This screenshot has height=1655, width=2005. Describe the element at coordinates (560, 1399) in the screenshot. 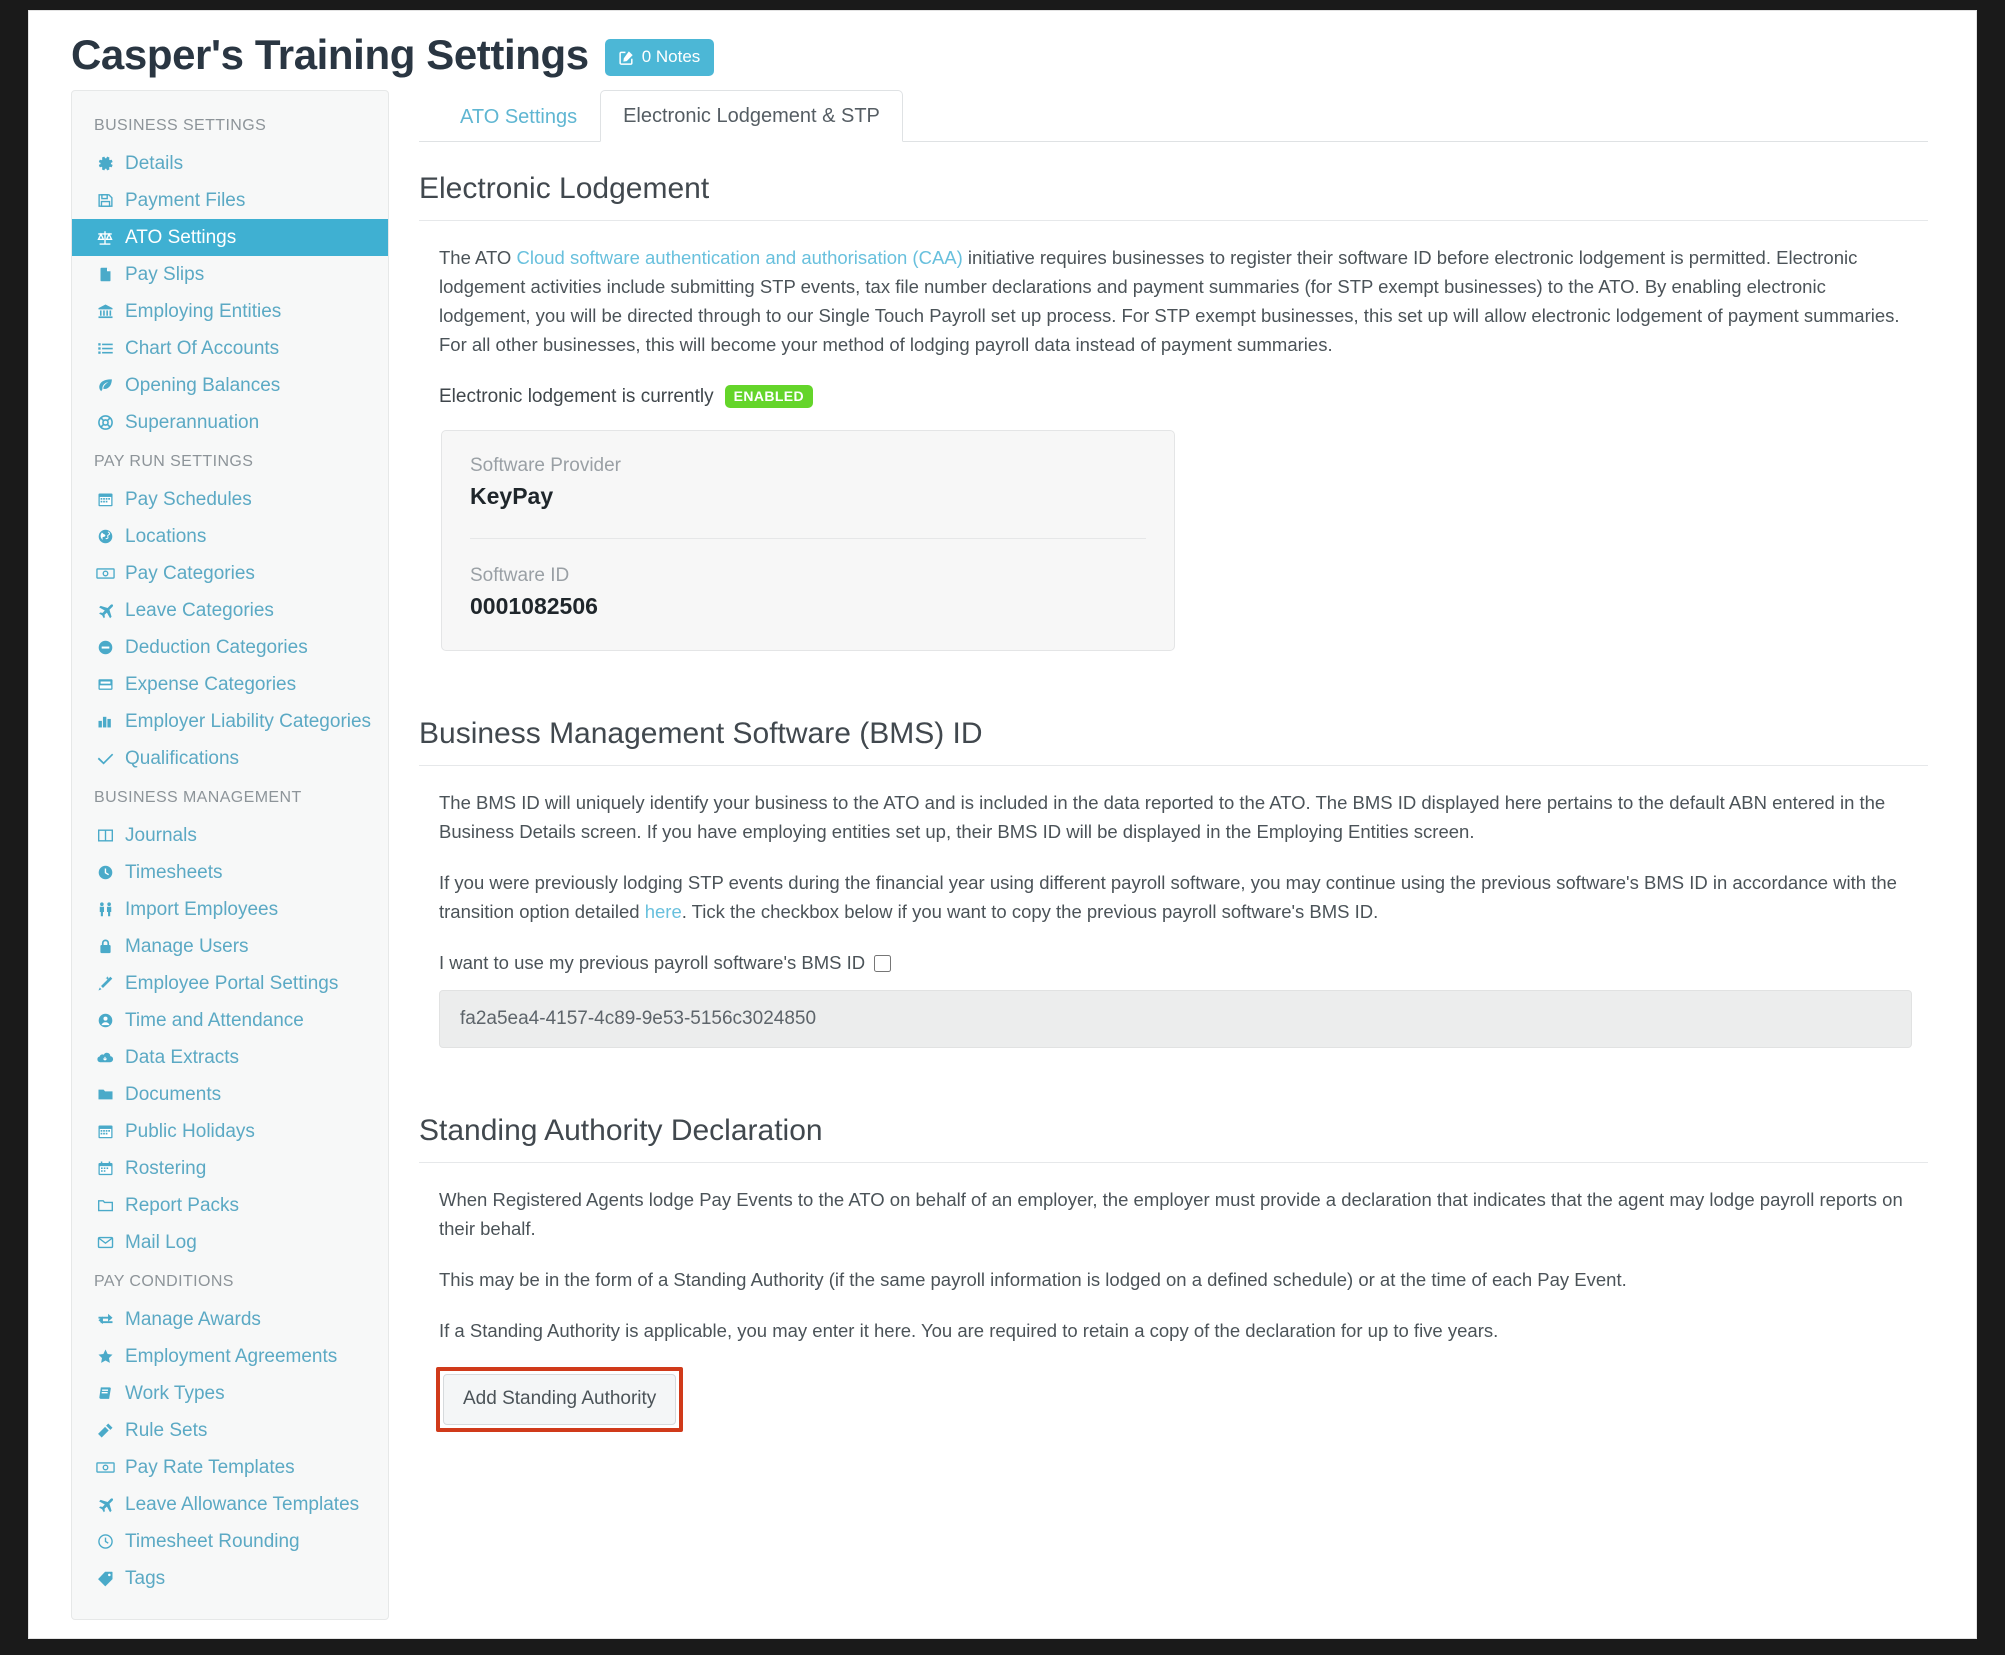

I see `add-standing-authority-button: Add Standing Authority` at that location.